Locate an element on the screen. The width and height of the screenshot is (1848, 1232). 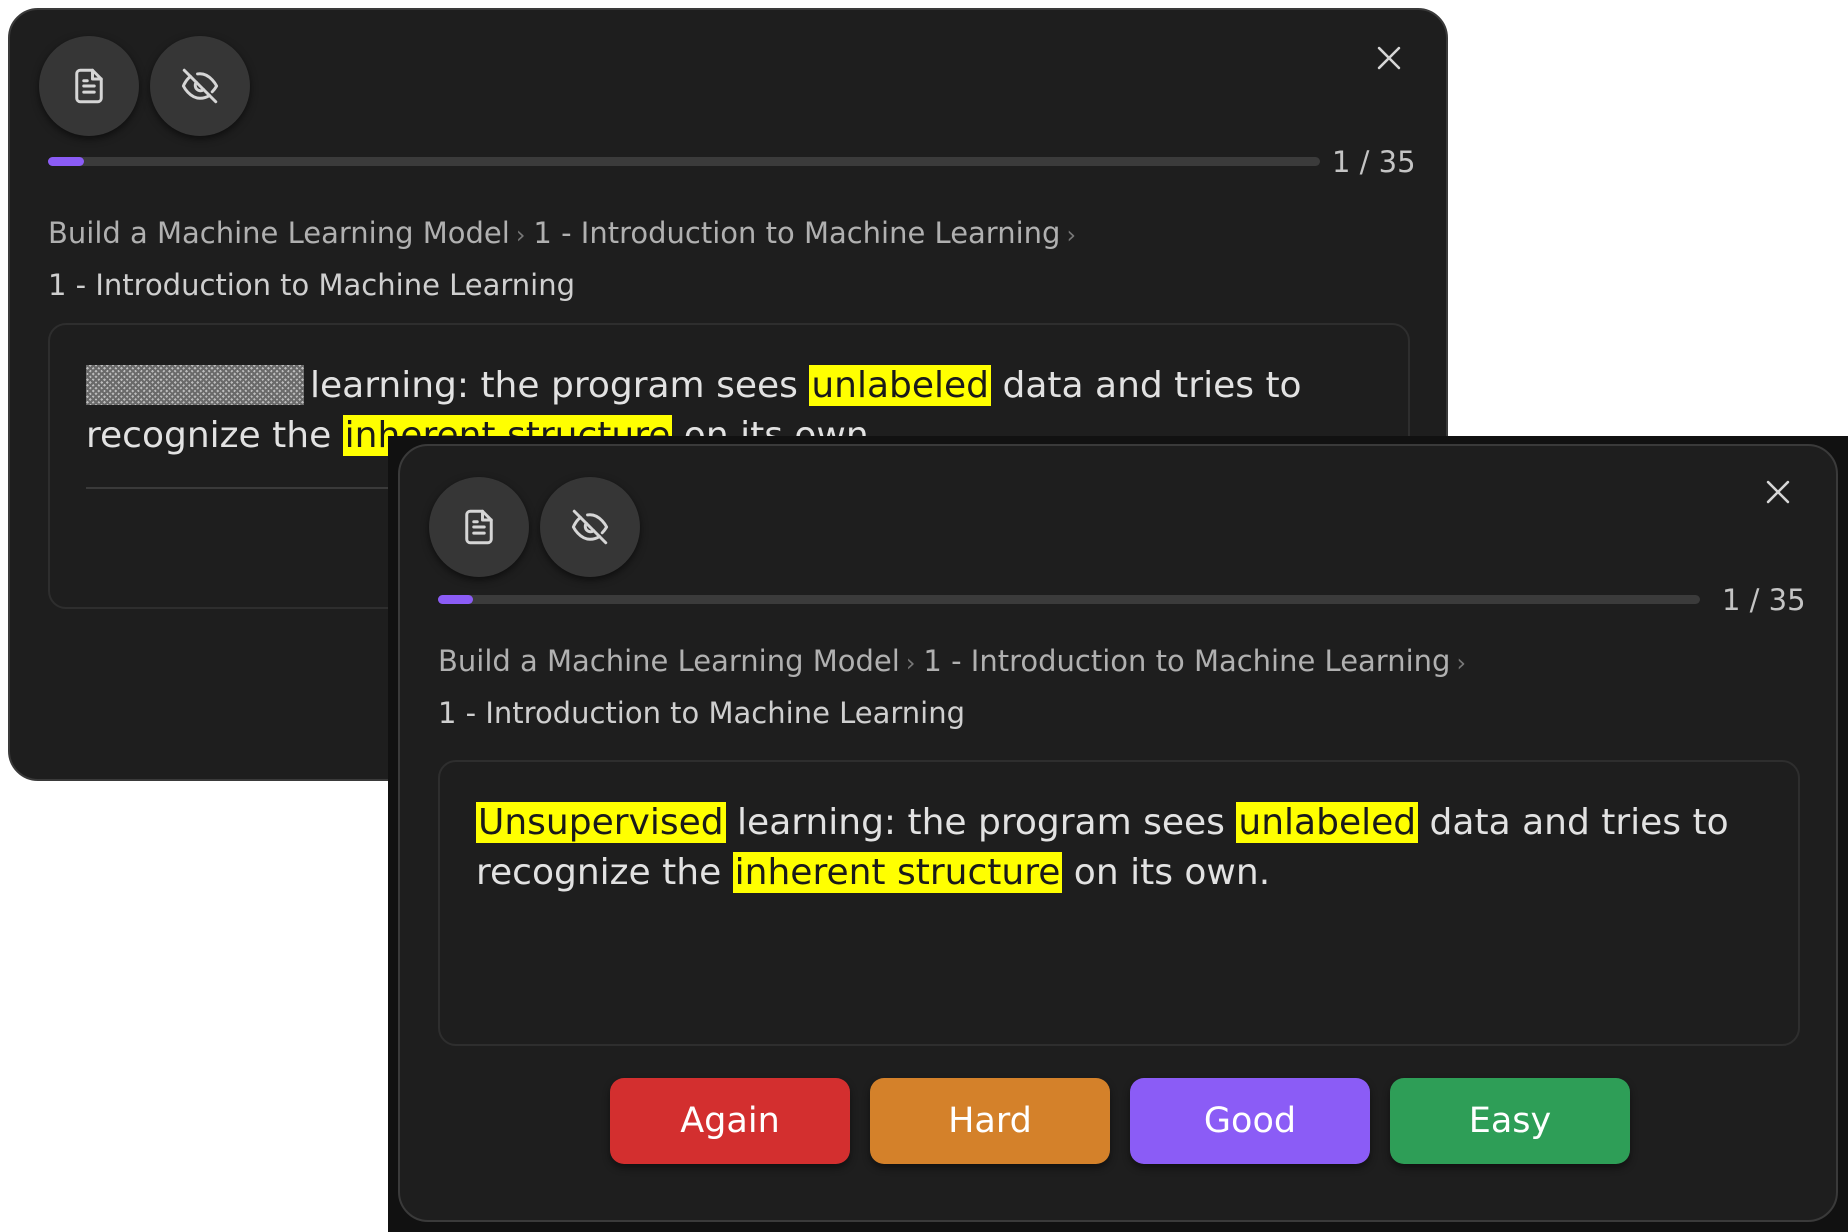
grade-again-button: Again is located at coordinates (730, 1121).